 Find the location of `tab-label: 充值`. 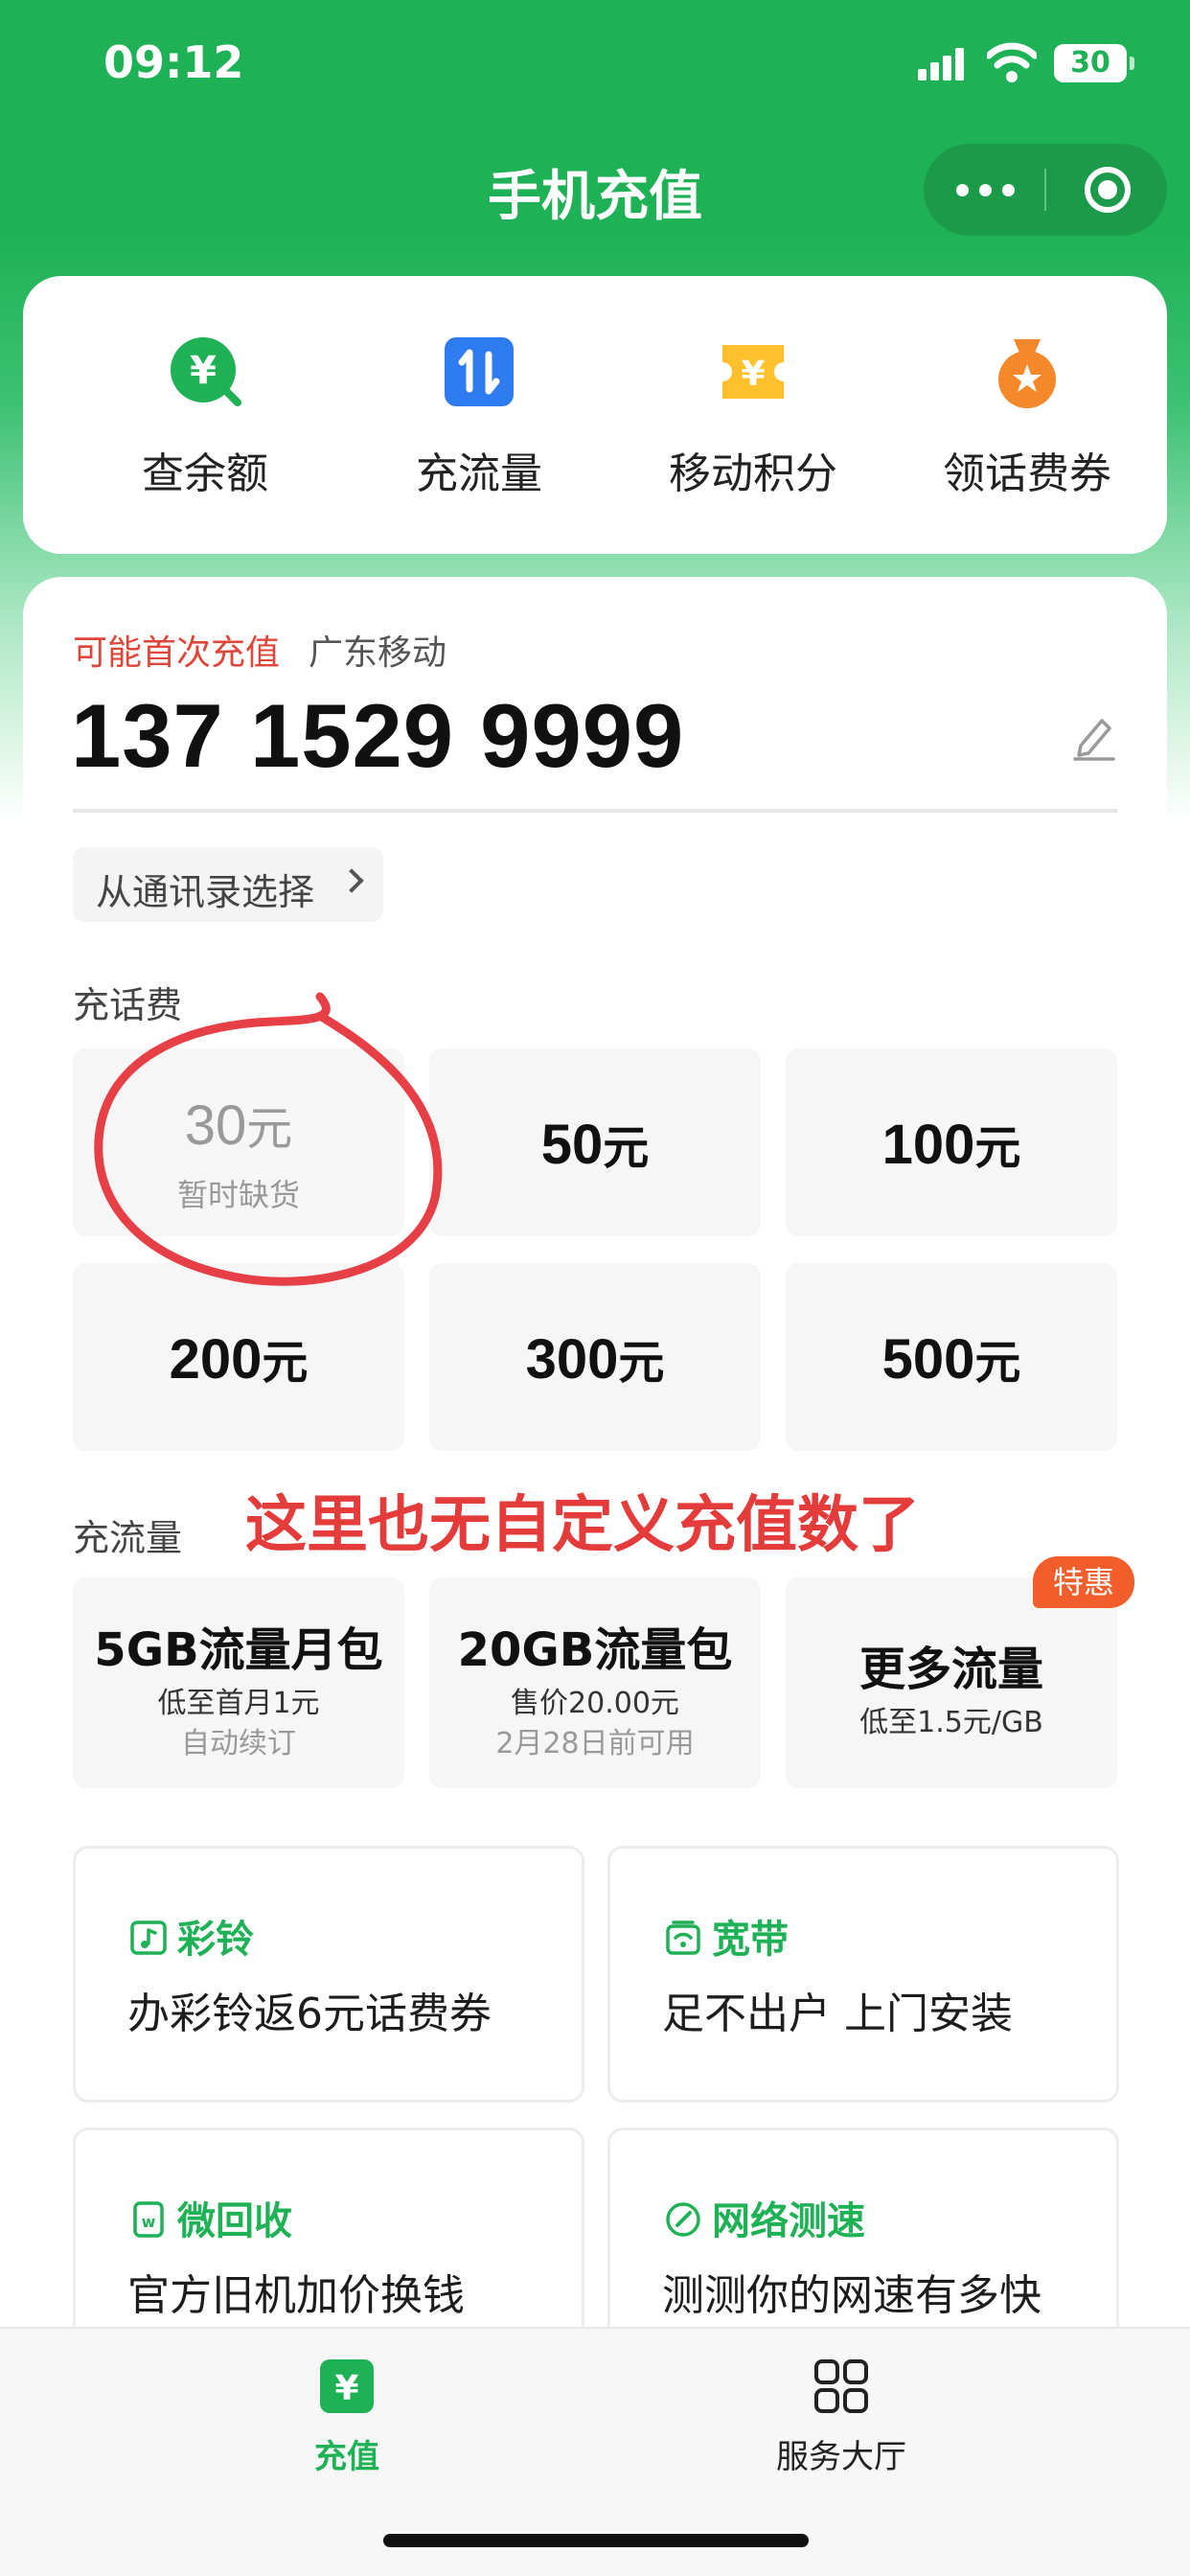

tab-label: 充值 is located at coordinates (347, 2457).